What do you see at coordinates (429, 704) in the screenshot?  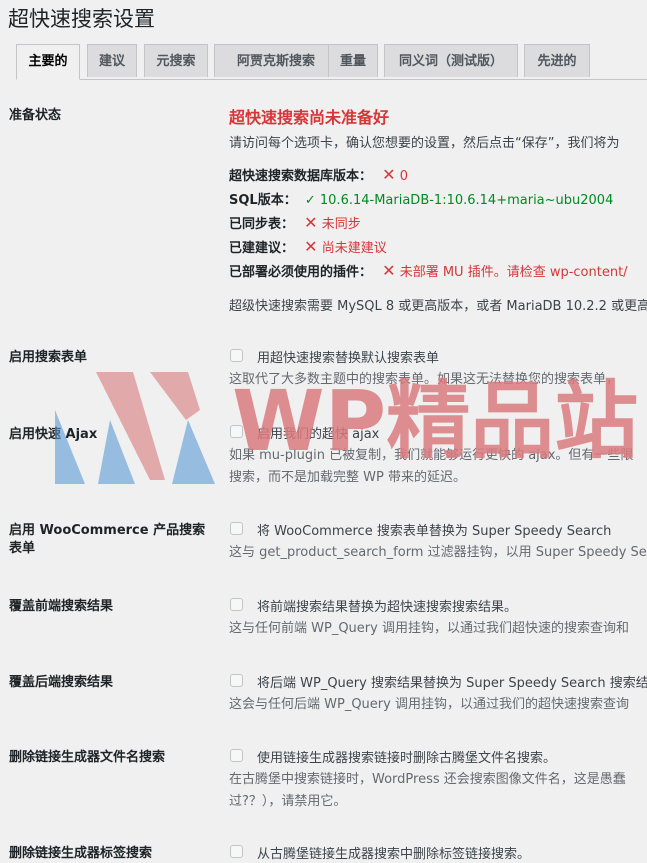 I see `setting-desc-backend-results: 这会与任何后端 WP_Query 调用挂钩，以通过我们的超快速搜索查询` at bounding box center [429, 704].